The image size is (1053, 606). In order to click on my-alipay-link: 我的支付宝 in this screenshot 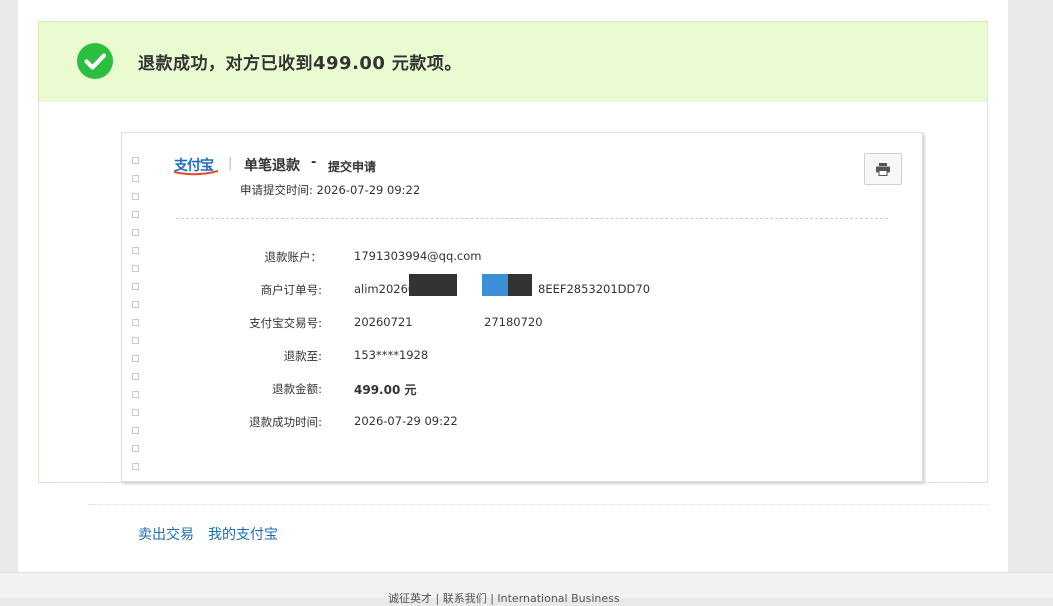, I will do `click(243, 534)`.